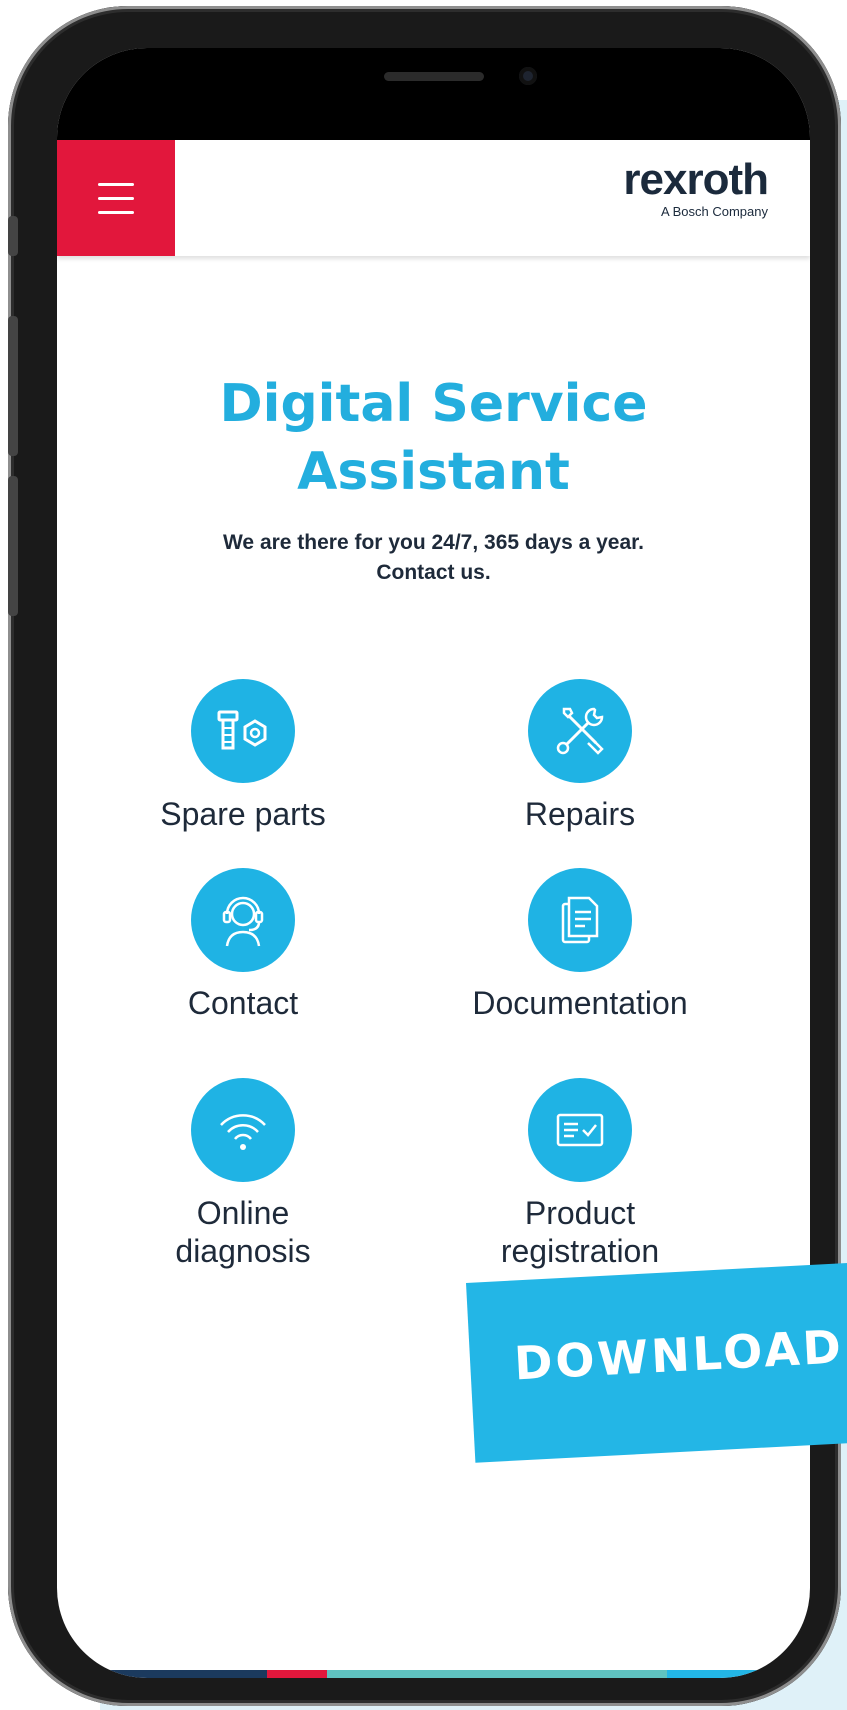 This screenshot has width=847, height=1710. Describe the element at coordinates (434, 76) in the screenshot. I see `speaker-grille` at that location.